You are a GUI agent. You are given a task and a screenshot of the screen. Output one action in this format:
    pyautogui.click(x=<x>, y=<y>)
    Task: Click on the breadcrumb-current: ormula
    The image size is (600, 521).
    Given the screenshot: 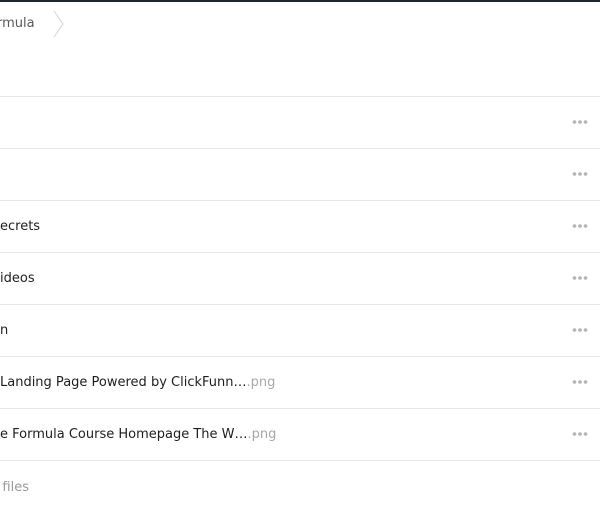 What is the action you would take?
    pyautogui.click(x=17, y=23)
    